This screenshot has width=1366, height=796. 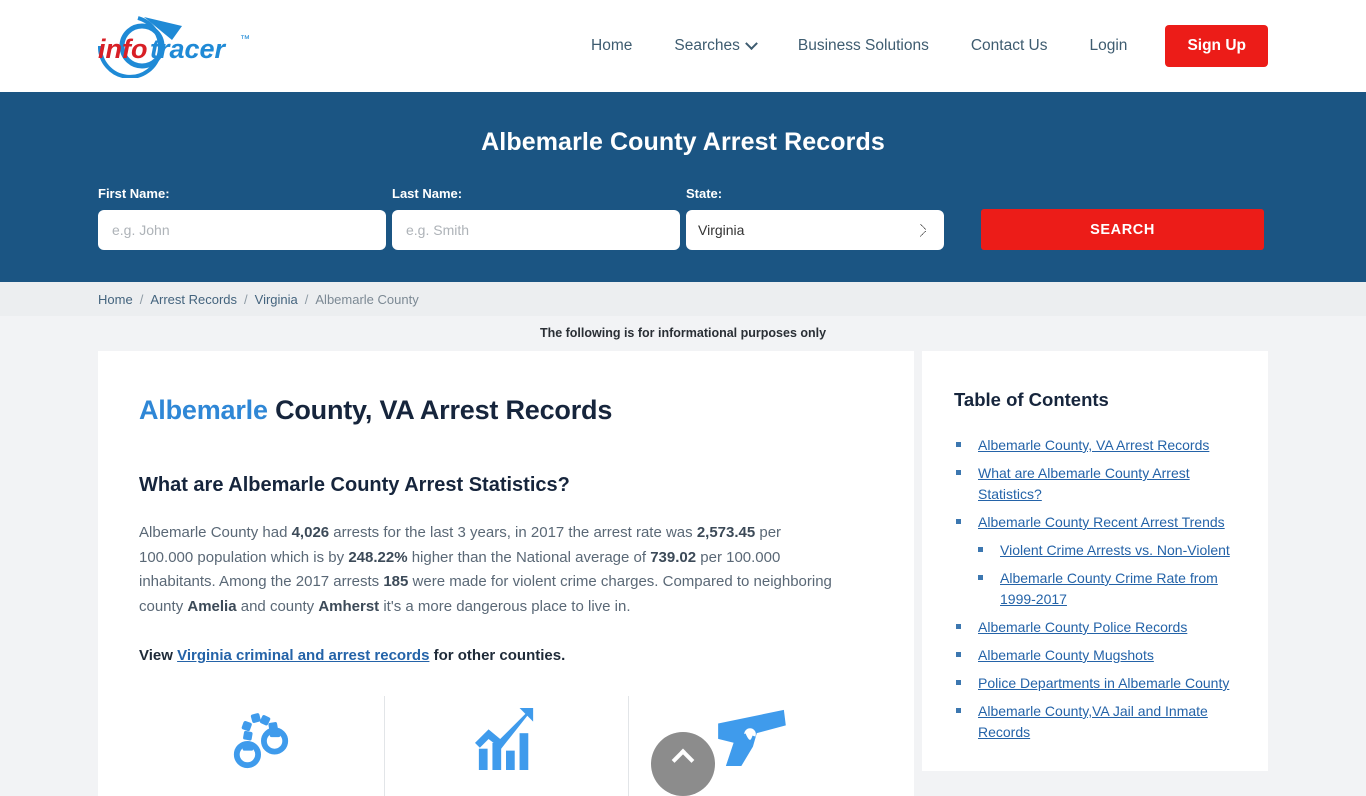 I want to click on state-select: Virginia, so click(x=815, y=230).